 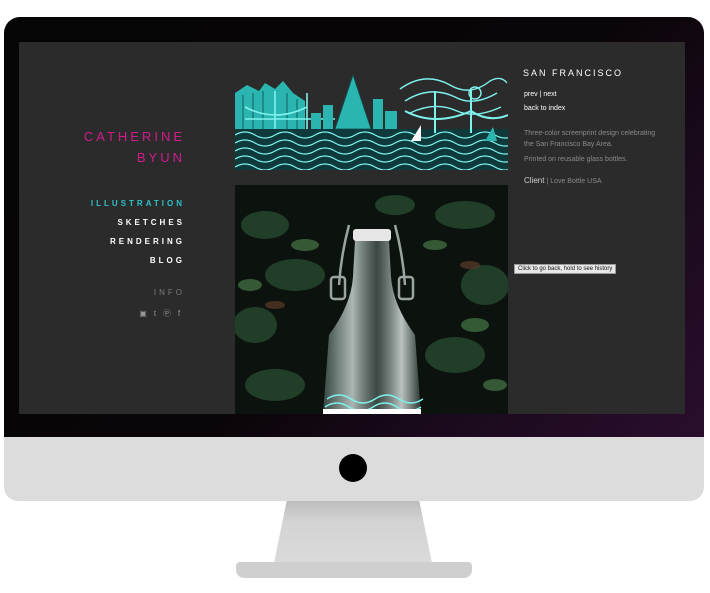 What do you see at coordinates (576, 159) in the screenshot?
I see `project-printing-note: Printed on reusable glass bottles.` at bounding box center [576, 159].